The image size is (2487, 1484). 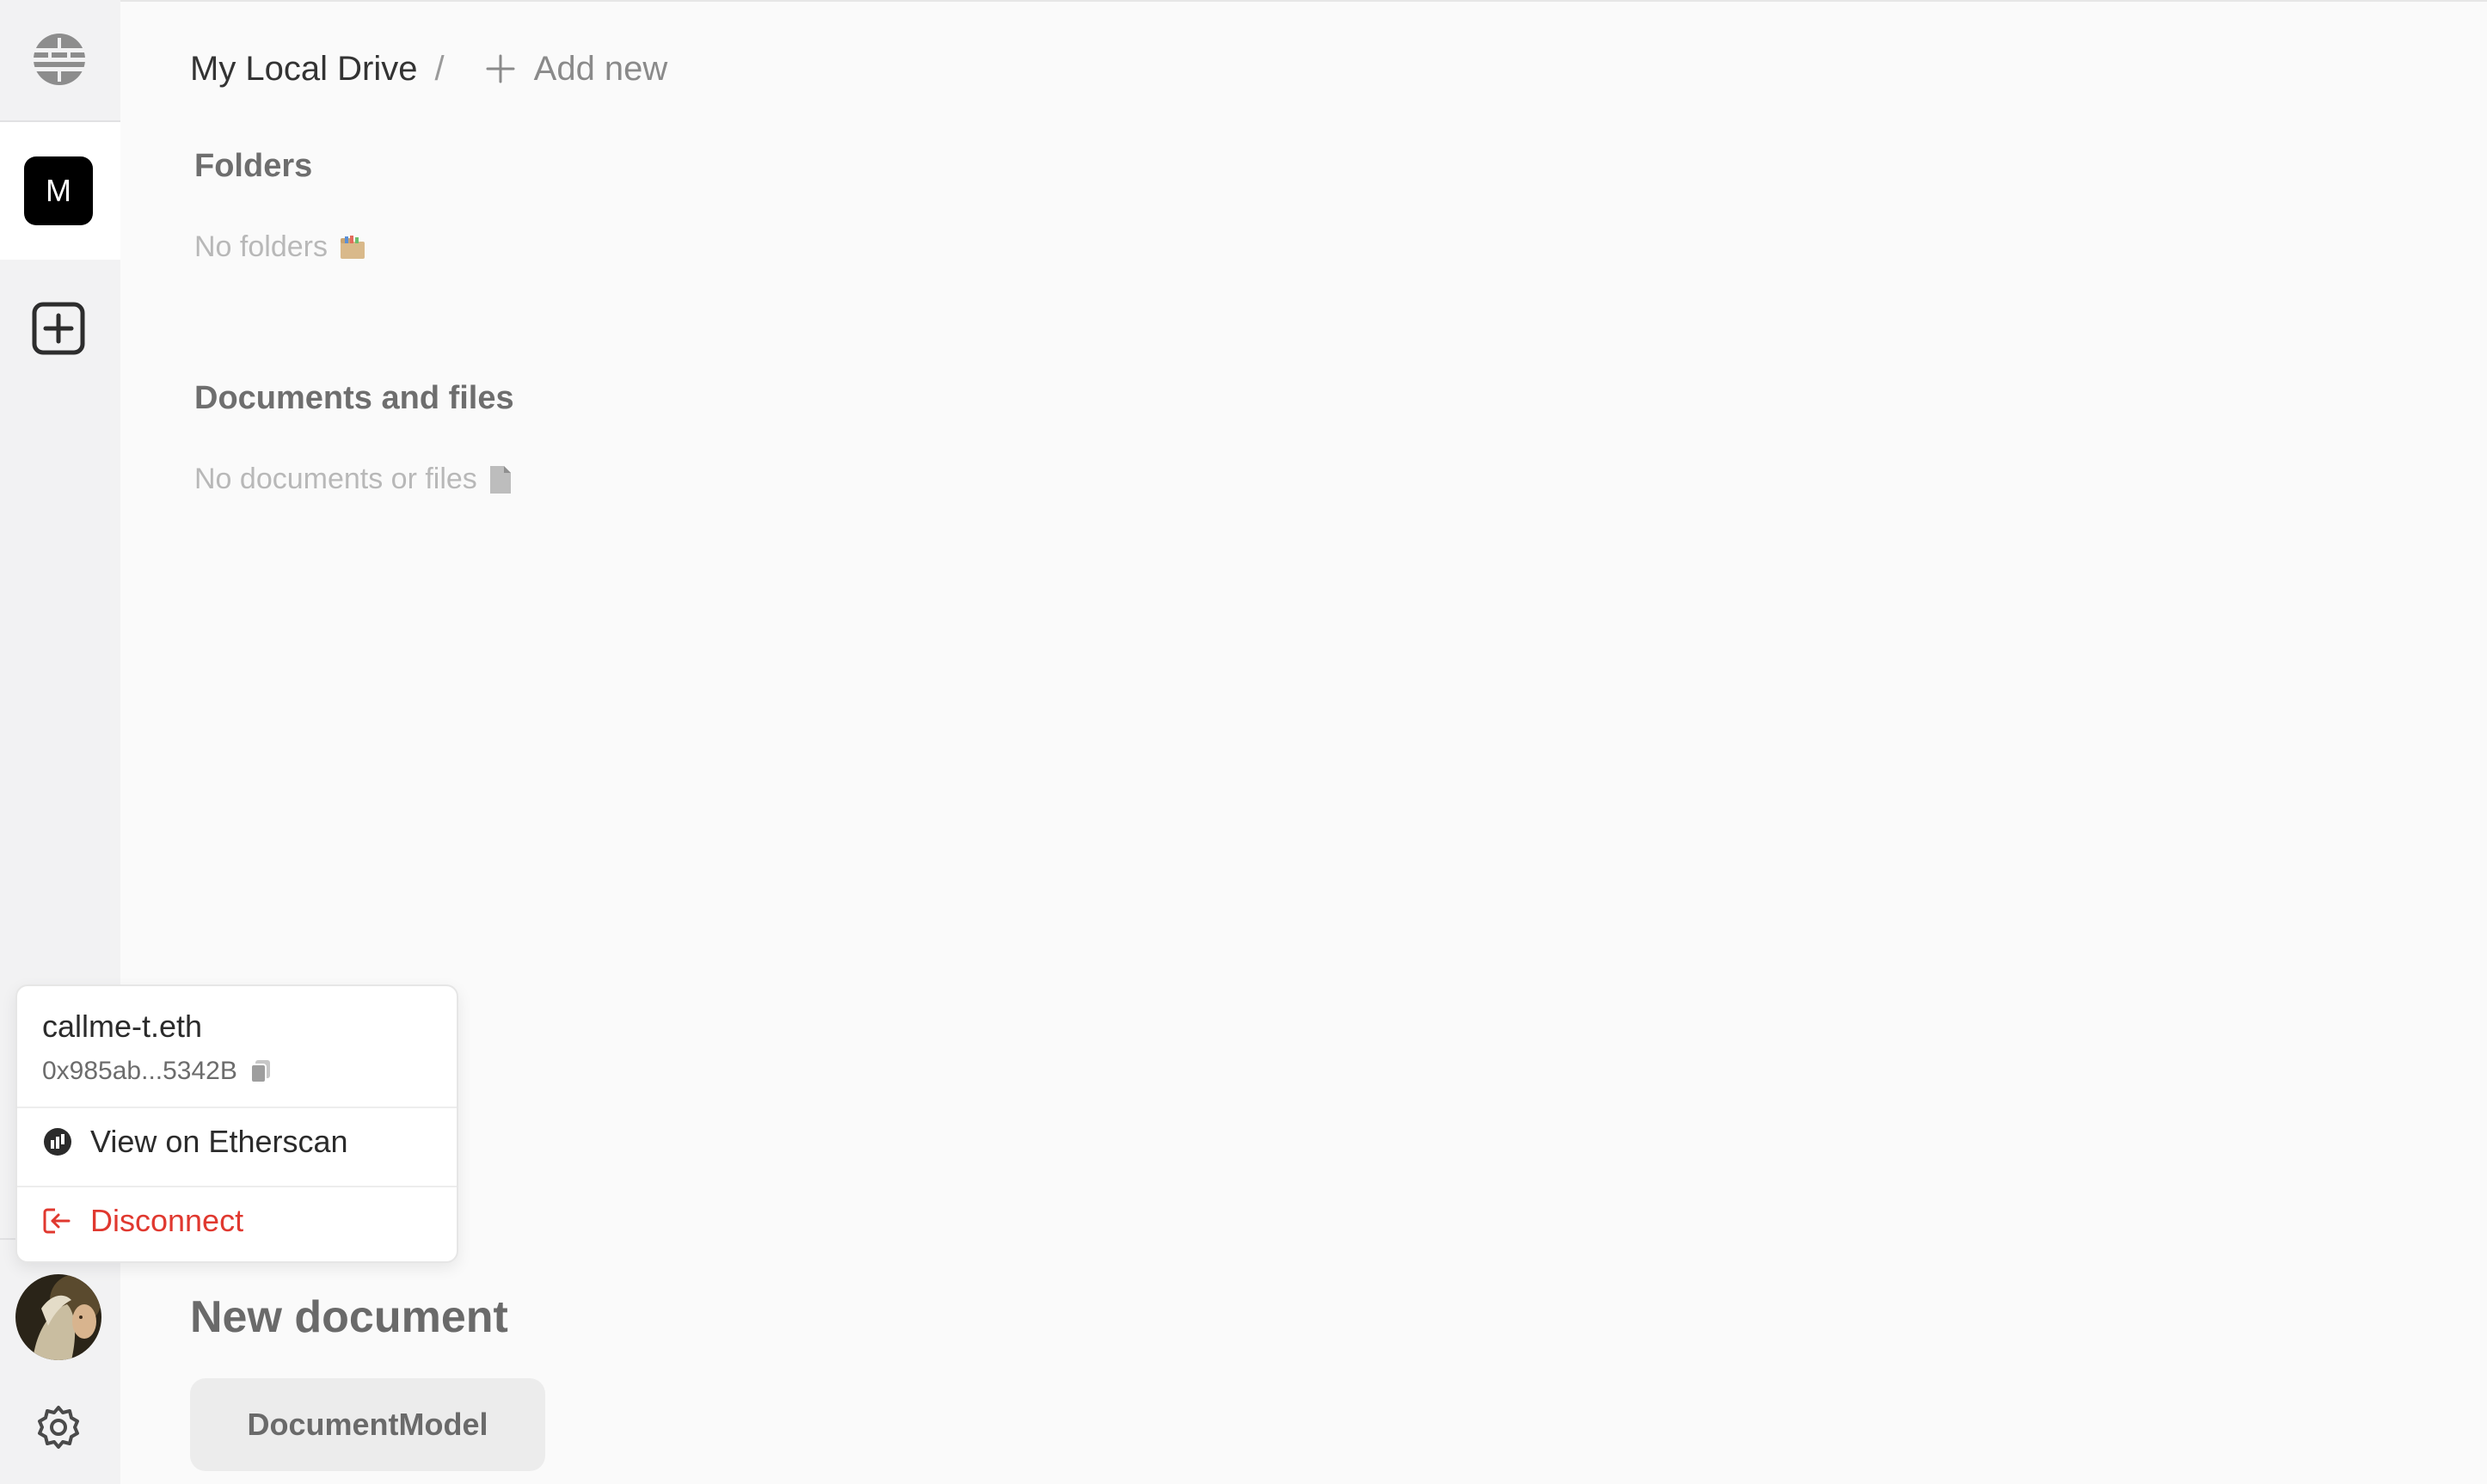 I want to click on breadcrumb-drive: My Local Drive, so click(x=304, y=69).